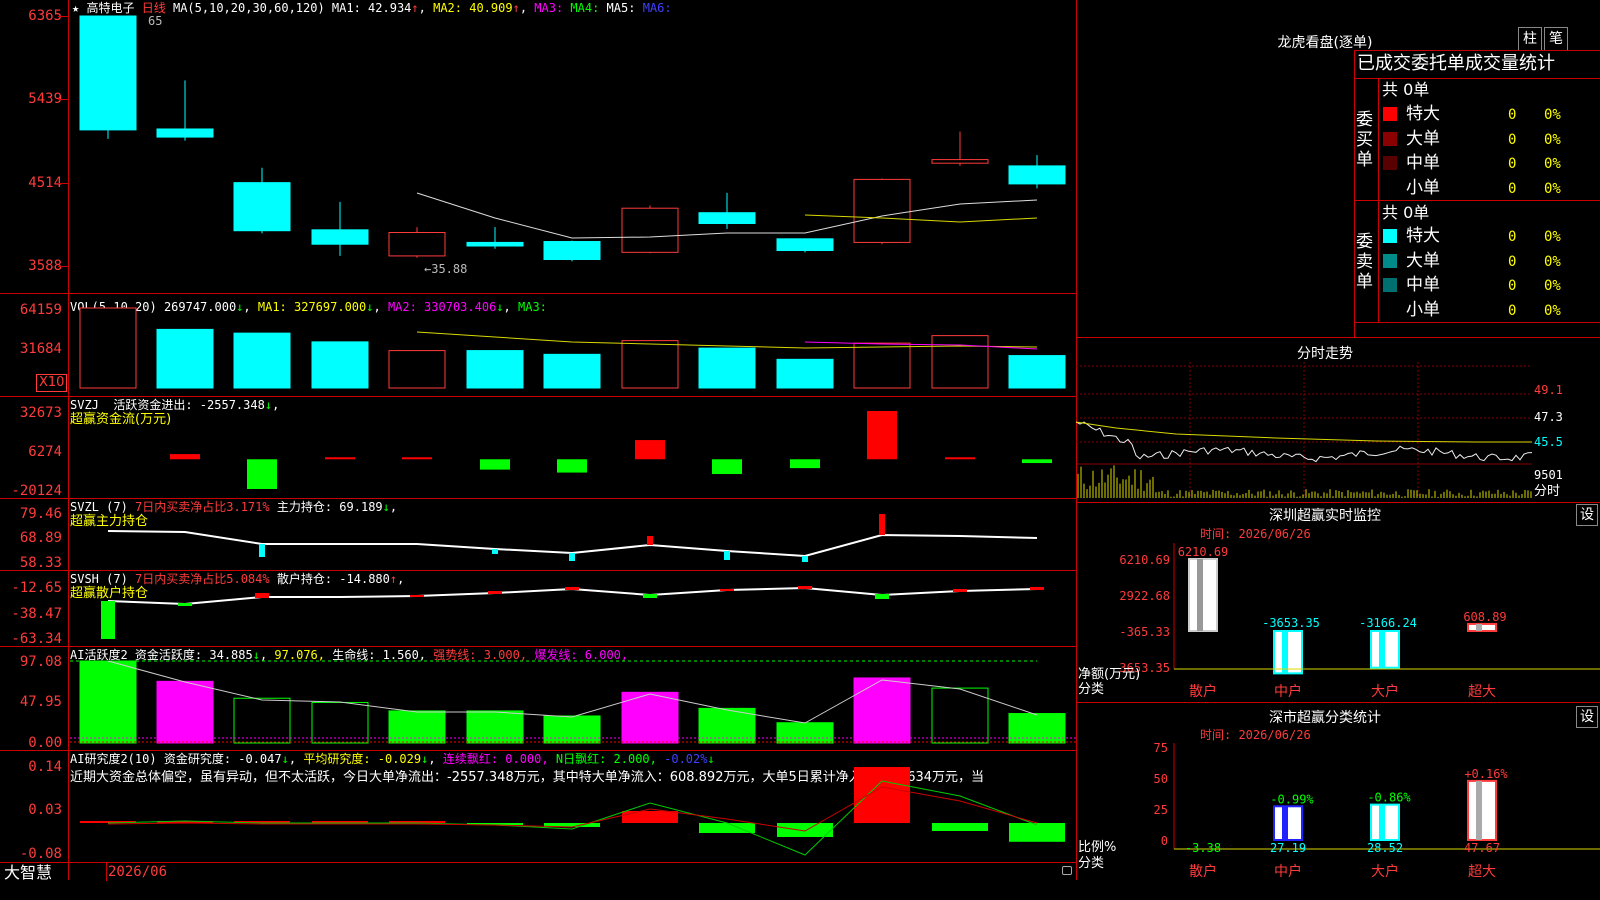  What do you see at coordinates (138, 872) in the screenshot?
I see `footer-date: 2026/06` at bounding box center [138, 872].